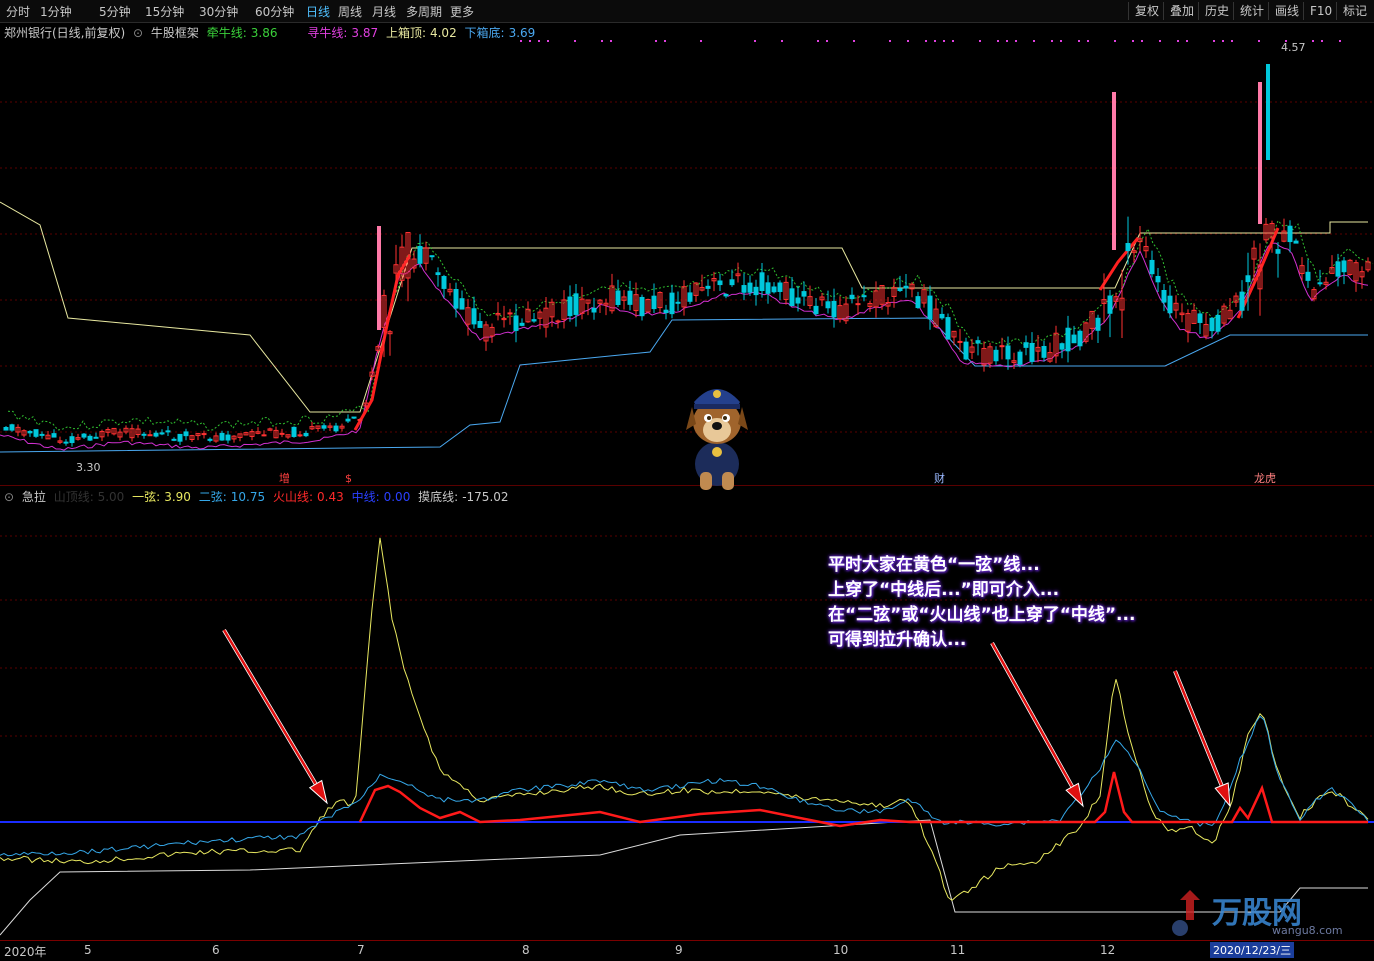  I want to click on qianniu-bold-segment, so click(1119, 264).